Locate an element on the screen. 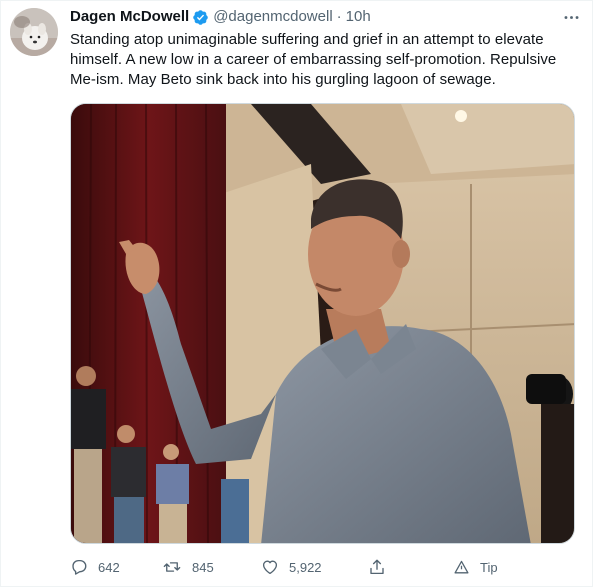 The height and width of the screenshot is (587, 593). like-count: 5,922 is located at coordinates (305, 567).